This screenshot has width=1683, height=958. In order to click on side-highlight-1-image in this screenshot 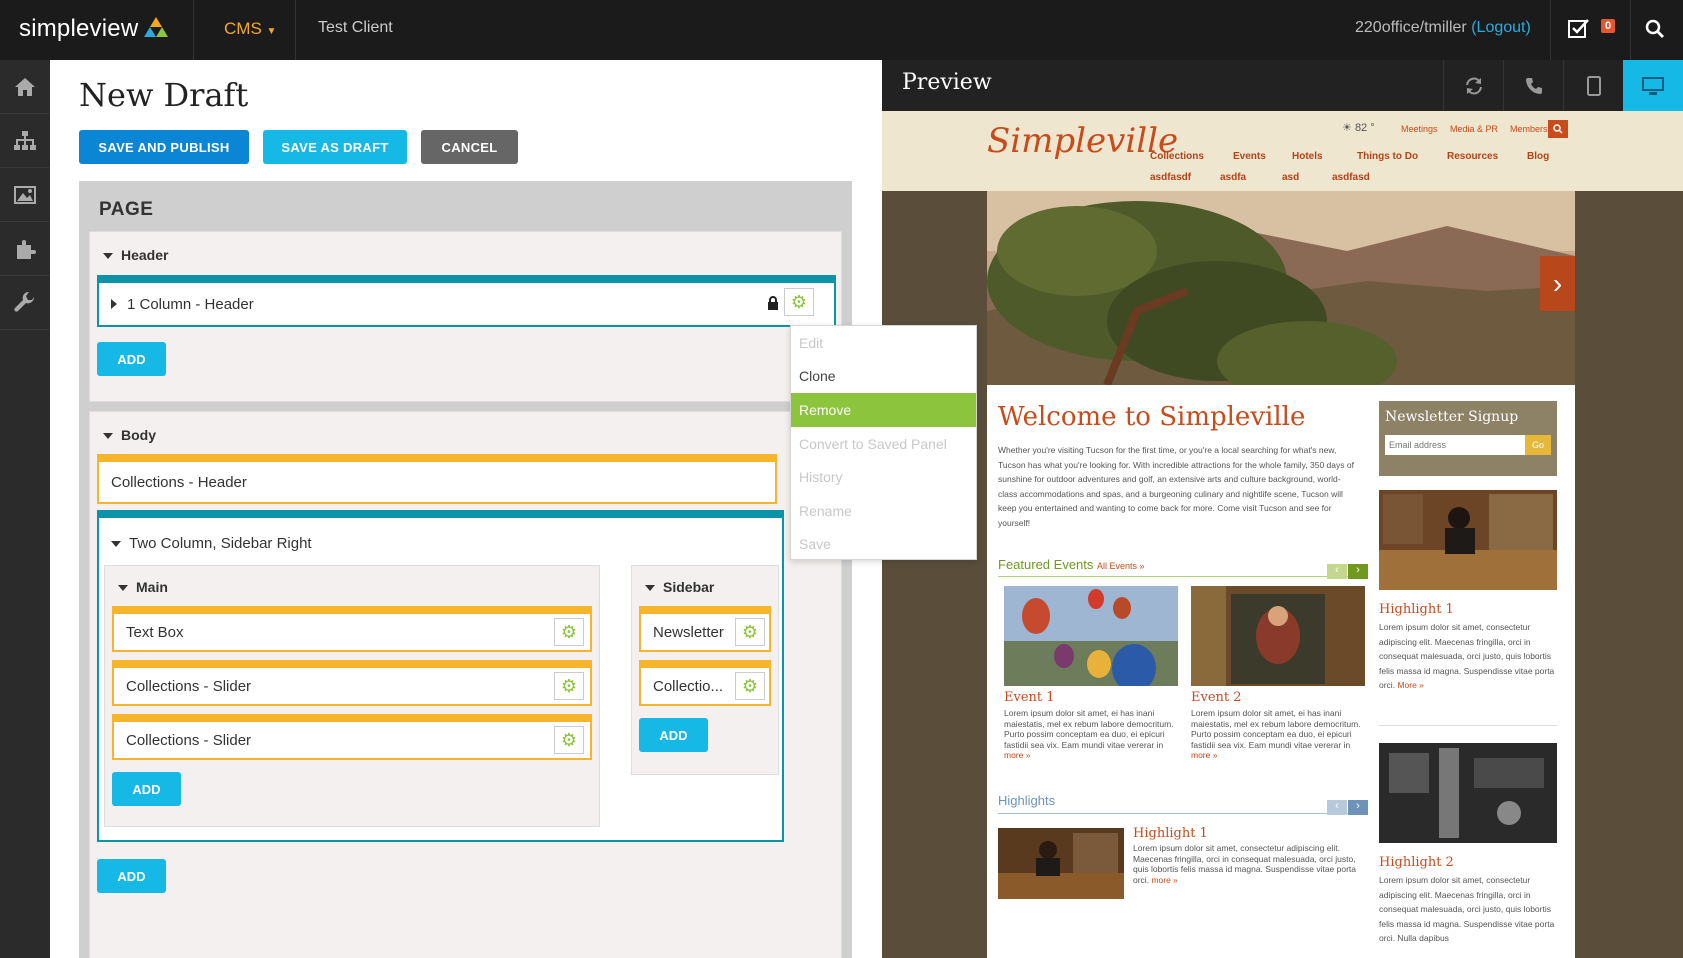, I will do `click(1468, 540)`.